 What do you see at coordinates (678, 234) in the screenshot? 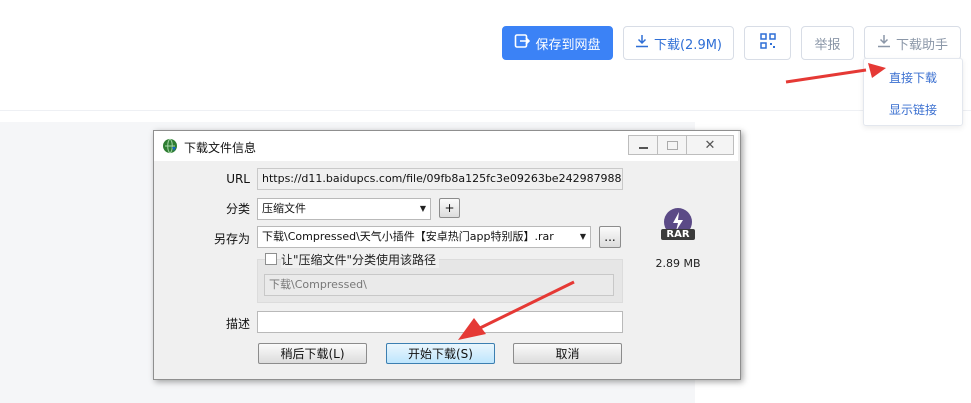
I see `file-type-badge: RAR` at bounding box center [678, 234].